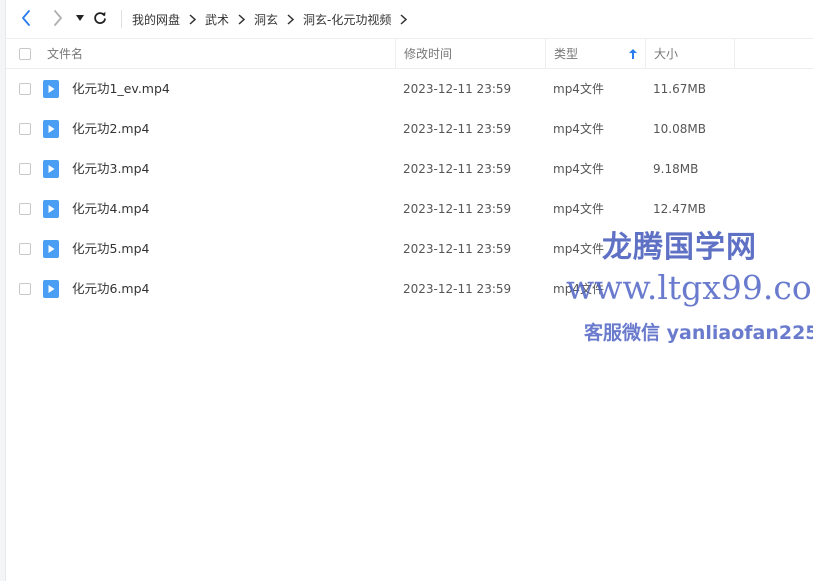  I want to click on caret-down-icon, so click(80, 18).